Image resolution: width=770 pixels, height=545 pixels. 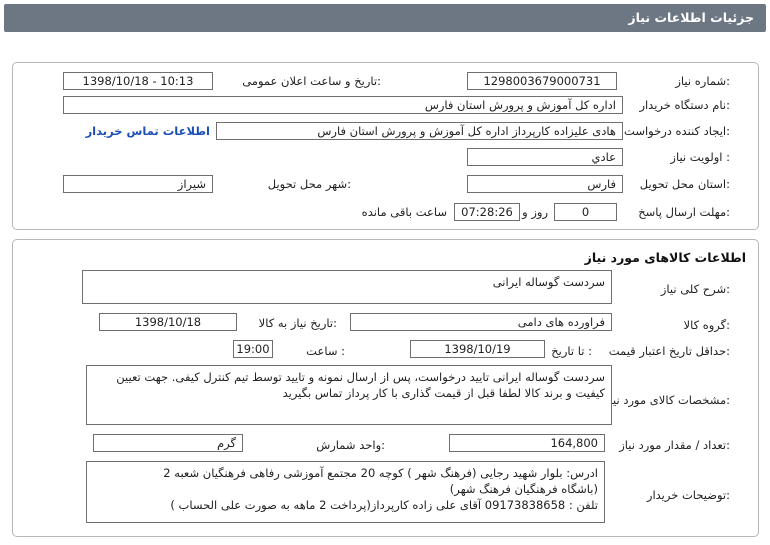 I want to click on until-date-label: تا تاریخ :, so click(x=571, y=351).